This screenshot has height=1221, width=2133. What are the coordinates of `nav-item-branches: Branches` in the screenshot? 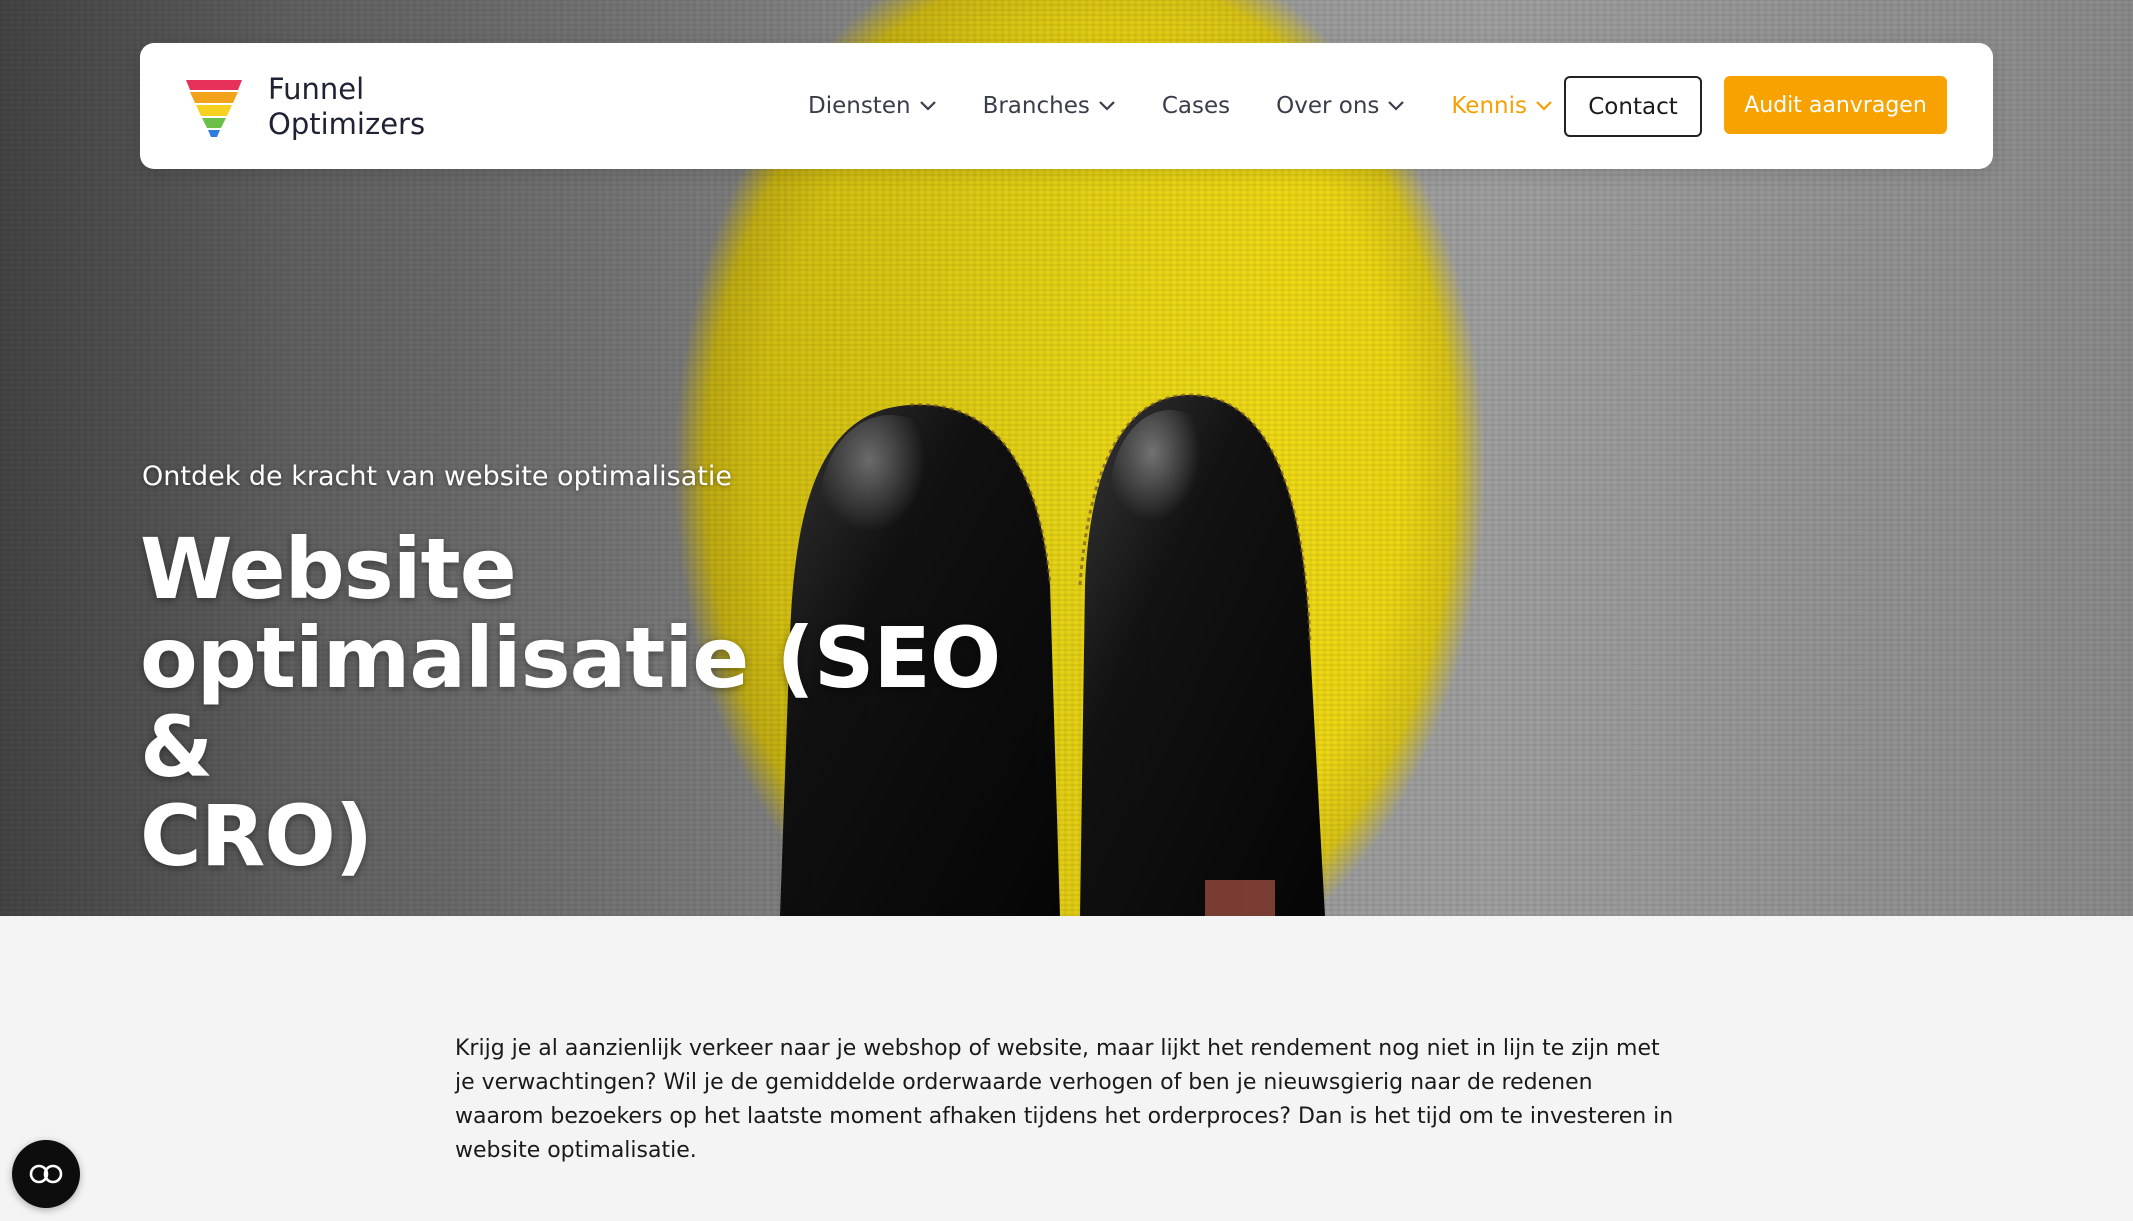 It's located at (1049, 106).